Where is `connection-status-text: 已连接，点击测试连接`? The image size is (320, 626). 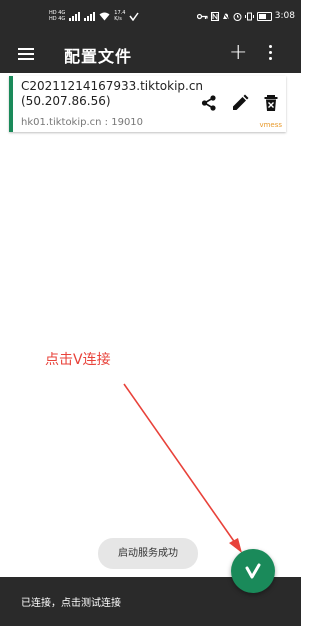
connection-status-text: 已连接，点击测试连接 is located at coordinates (71, 603).